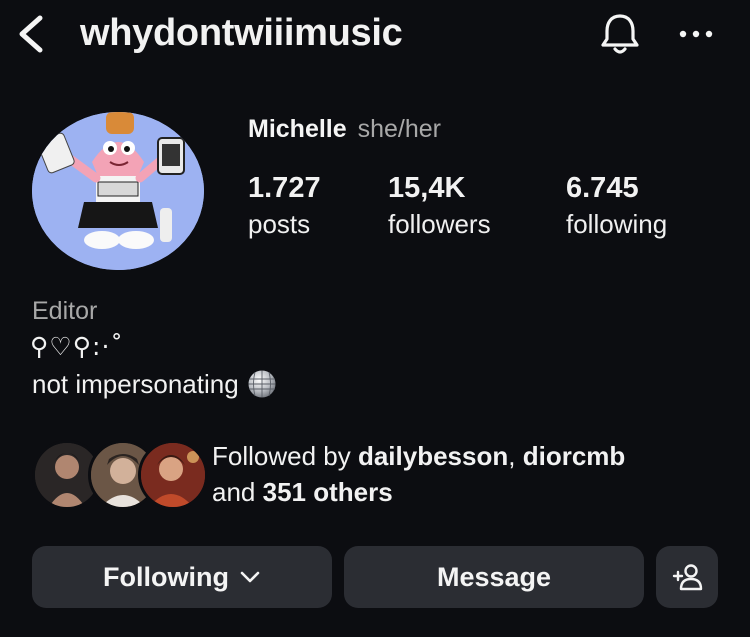 The width and height of the screenshot is (750, 637). Describe the element at coordinates (284, 206) in the screenshot. I see `posts-stat: 1.727 posts` at that location.